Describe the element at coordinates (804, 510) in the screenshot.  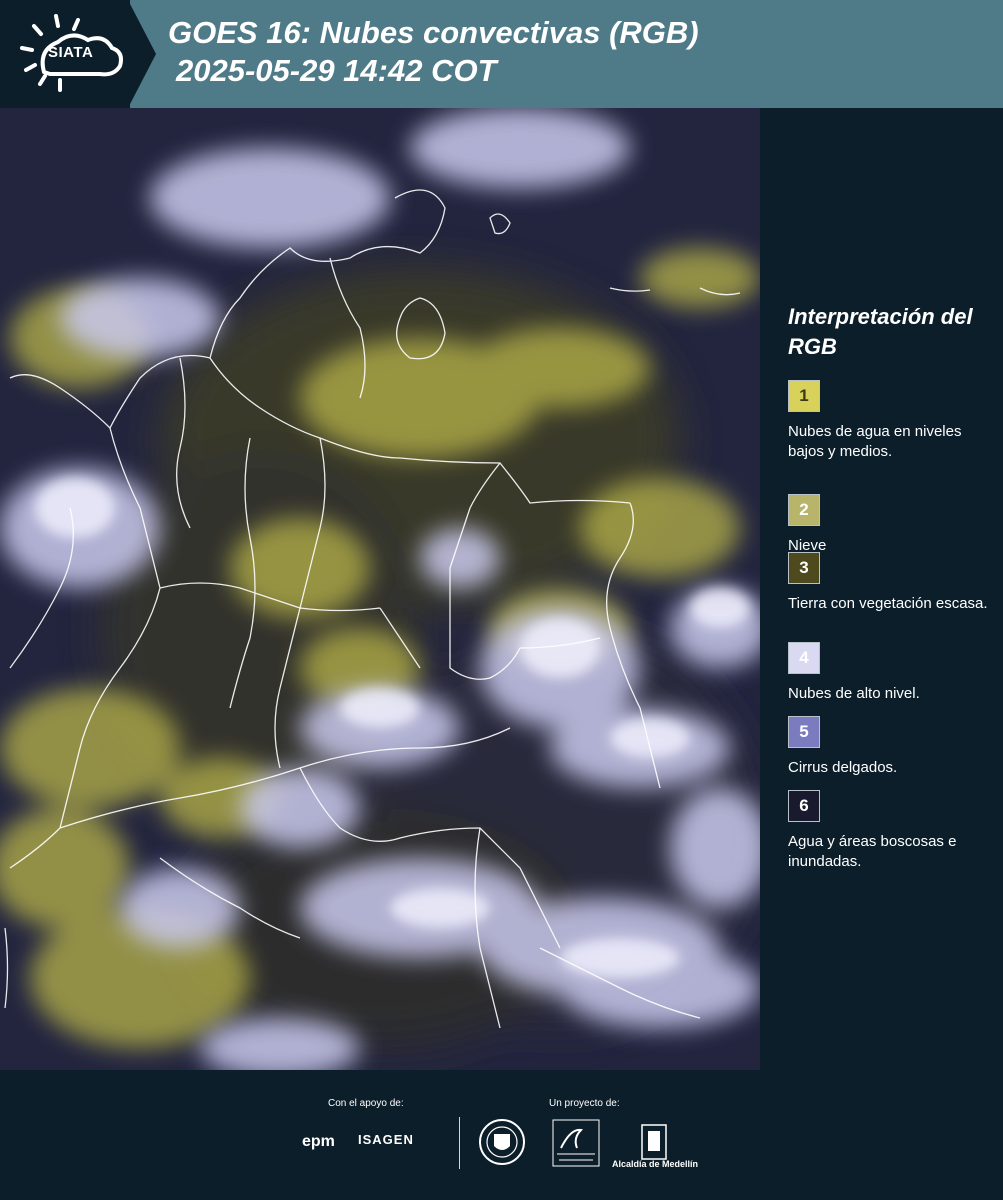
I see `legend-swatch: 2` at that location.